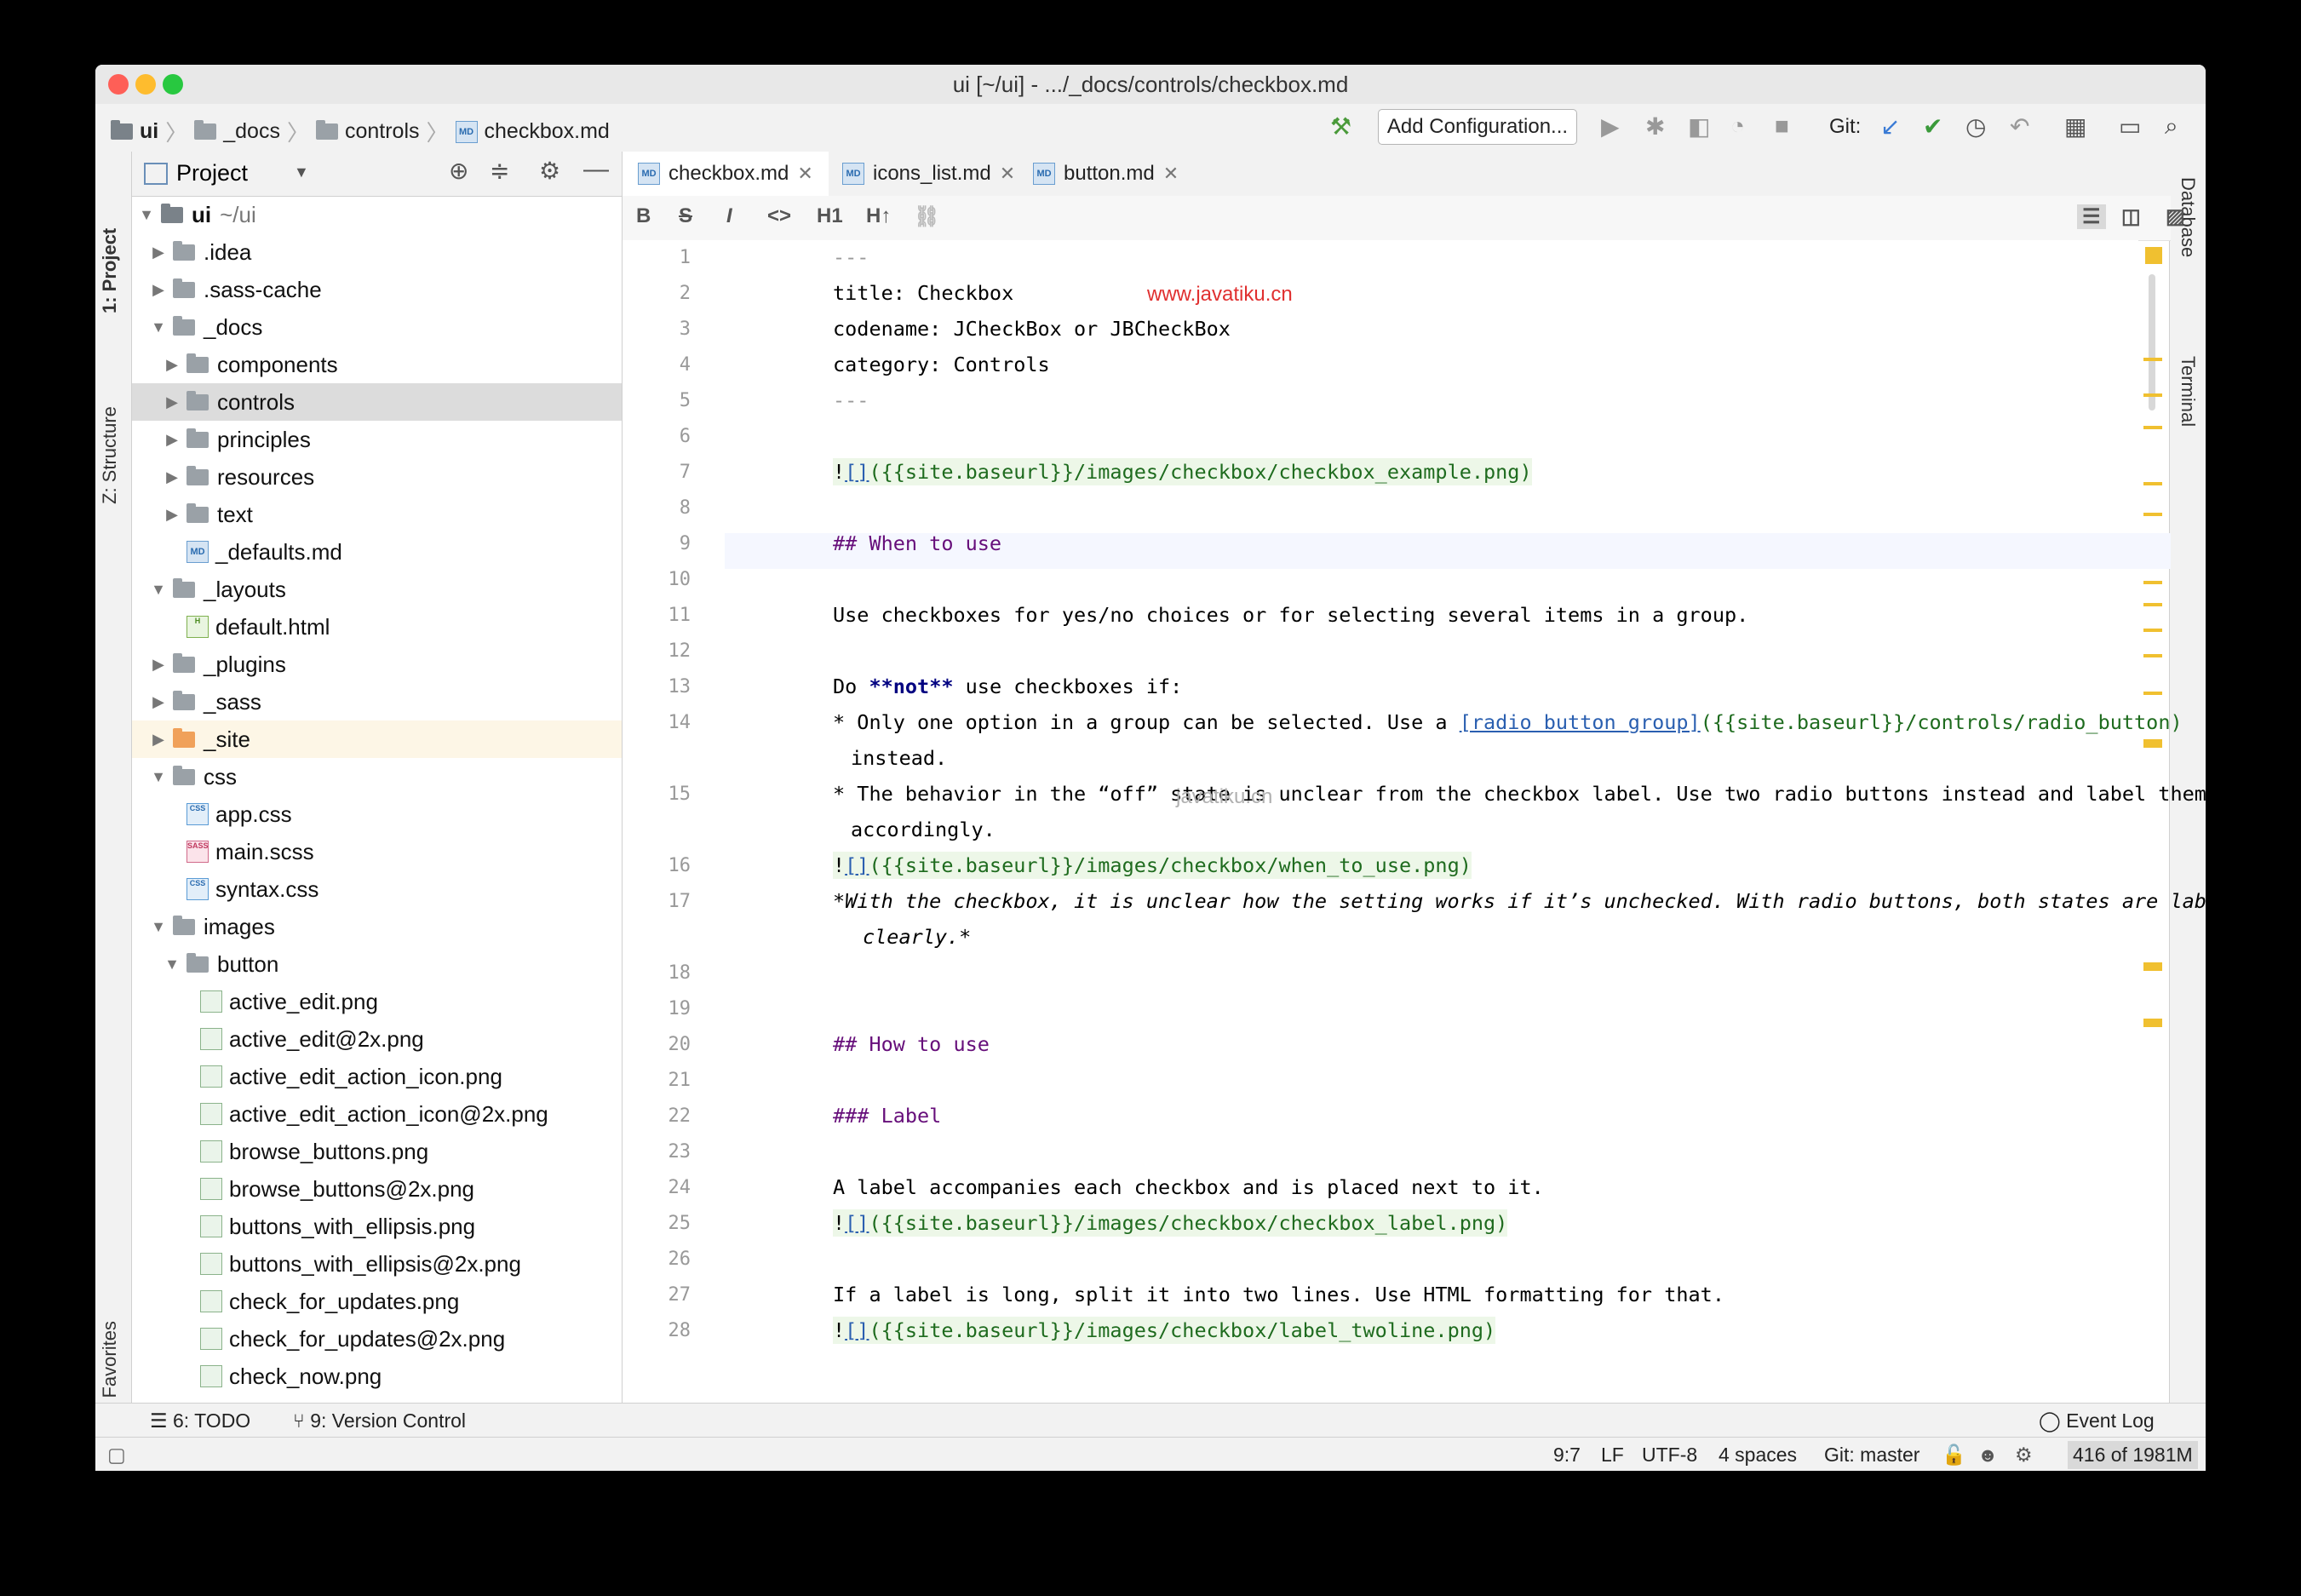  I want to click on tree-item: SASS main.scss, so click(377, 851).